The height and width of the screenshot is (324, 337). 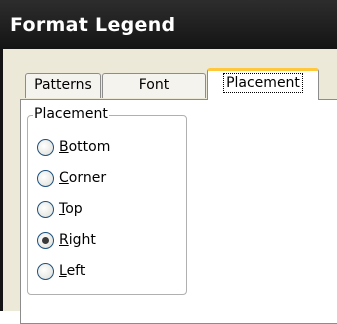 What do you see at coordinates (87, 178) in the screenshot?
I see `label-rest: orner` at bounding box center [87, 178].